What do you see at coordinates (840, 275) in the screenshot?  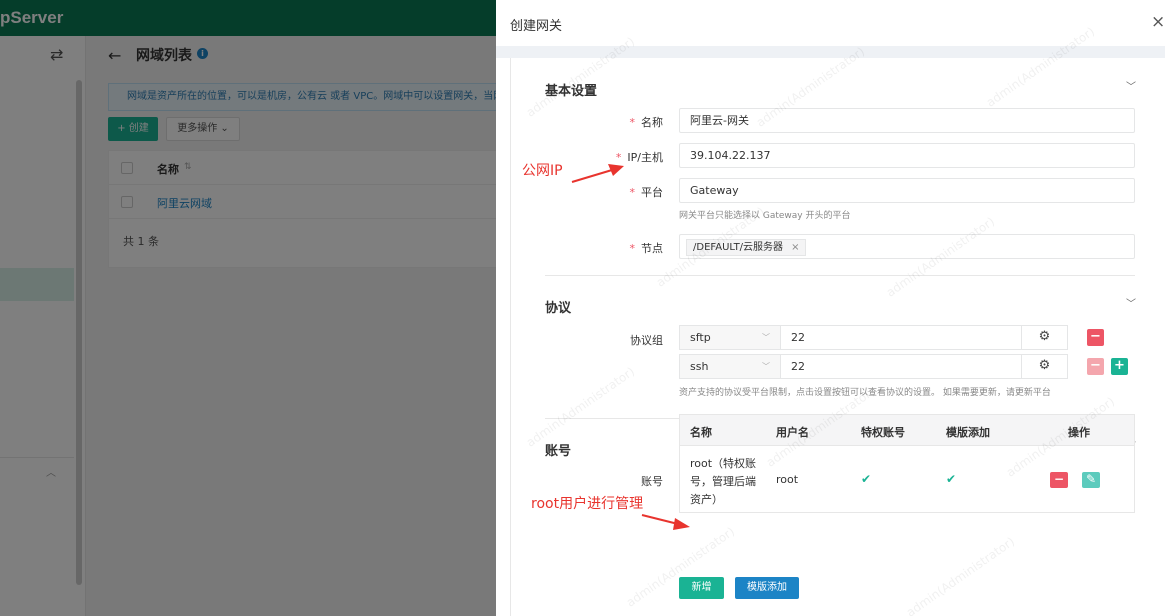 I see `section-divider` at bounding box center [840, 275].